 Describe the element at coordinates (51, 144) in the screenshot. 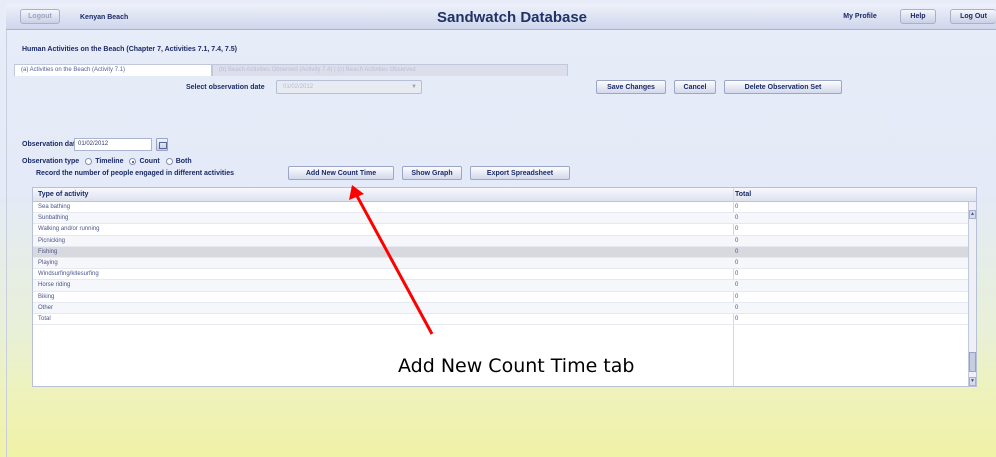

I see `observation-date-label: Observation date` at that location.